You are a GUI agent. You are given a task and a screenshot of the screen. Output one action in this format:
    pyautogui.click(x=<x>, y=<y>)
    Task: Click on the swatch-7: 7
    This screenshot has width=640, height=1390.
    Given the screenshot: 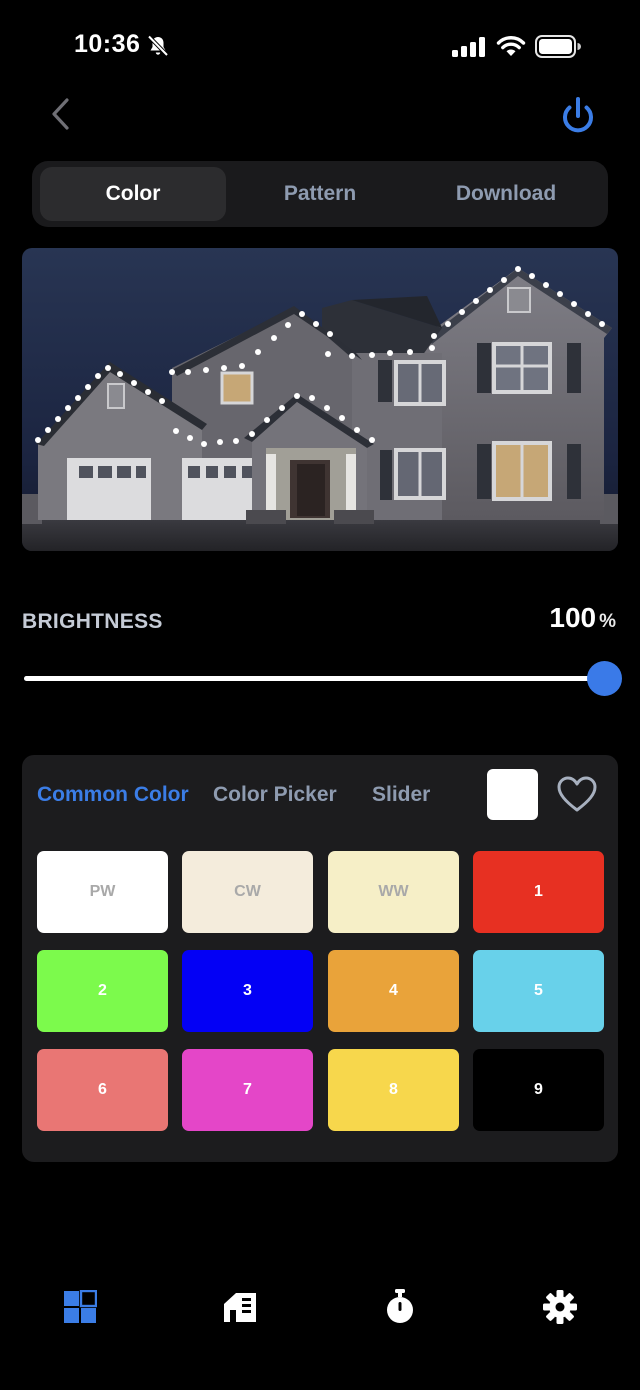 What is the action you would take?
    pyautogui.click(x=247, y=1090)
    